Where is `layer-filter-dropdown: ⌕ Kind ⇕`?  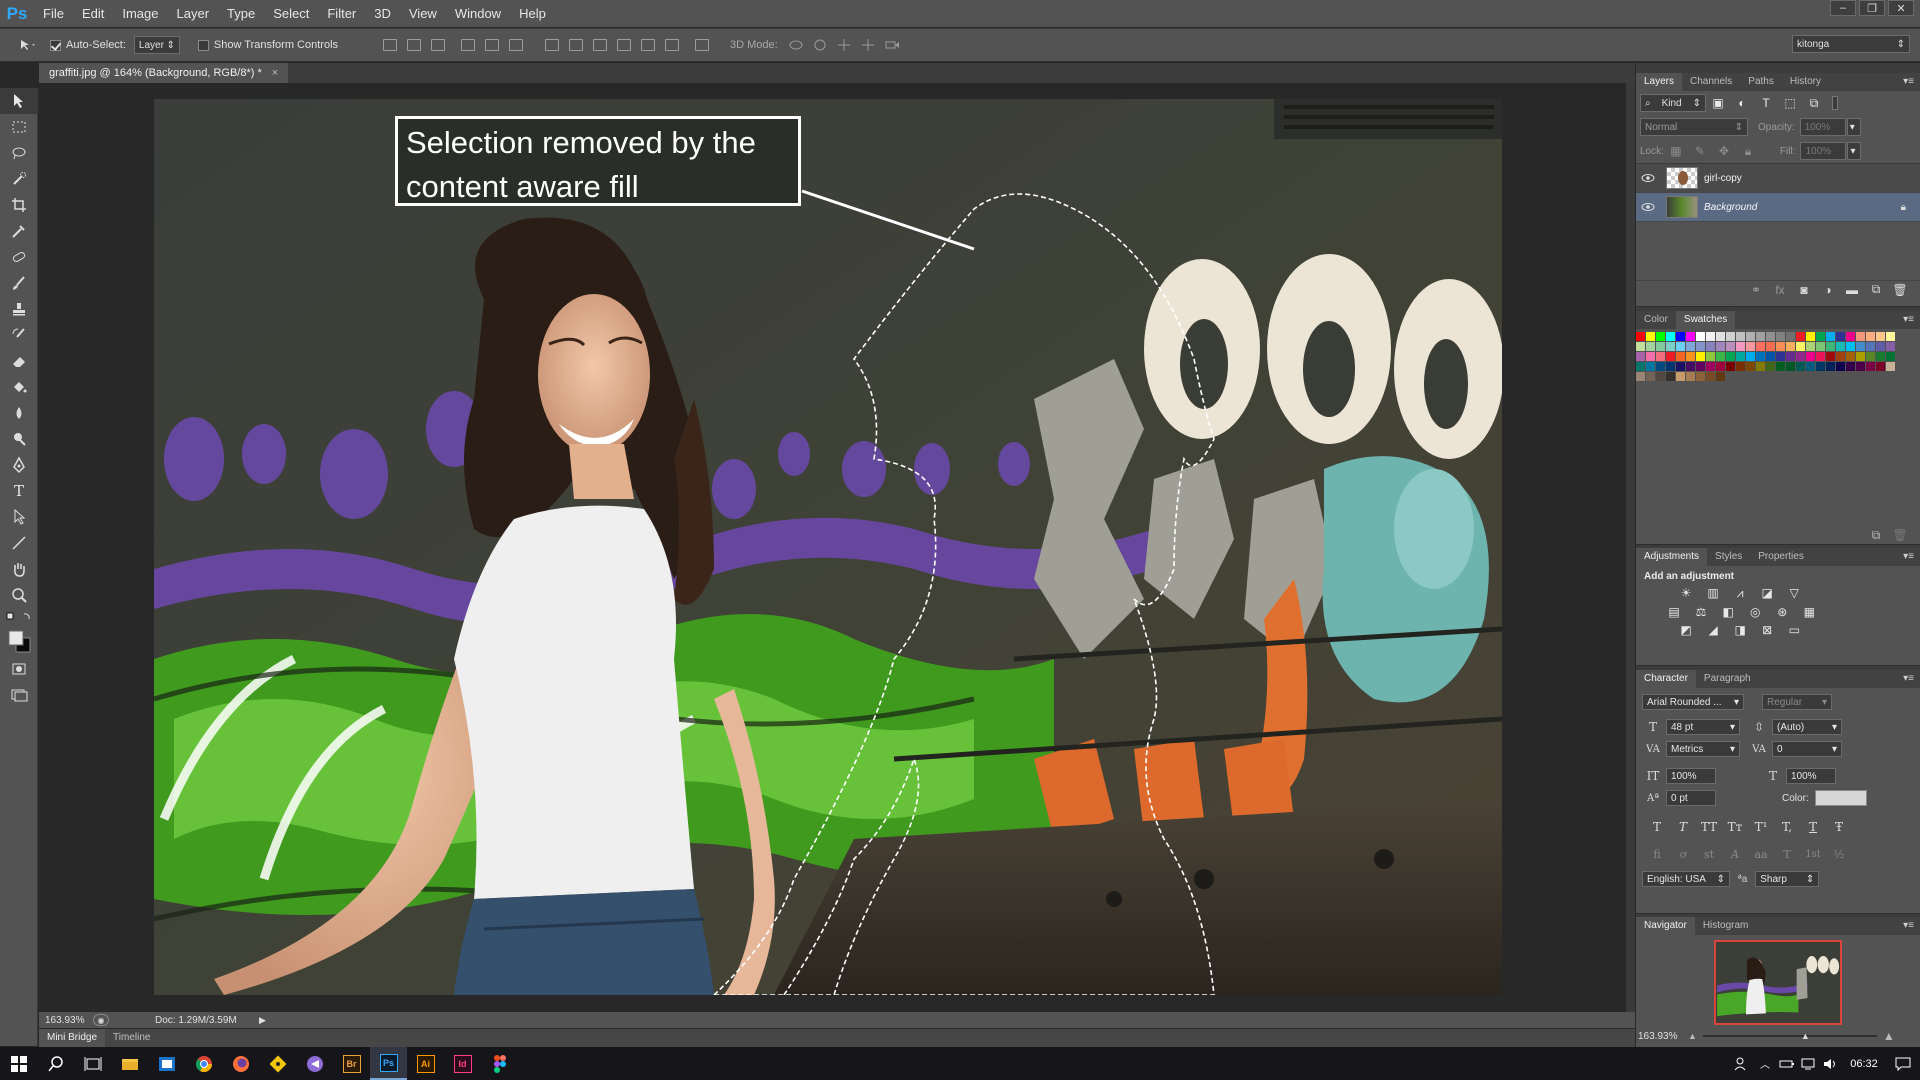
layer-filter-dropdown: ⌕ Kind ⇕ is located at coordinates (1673, 103).